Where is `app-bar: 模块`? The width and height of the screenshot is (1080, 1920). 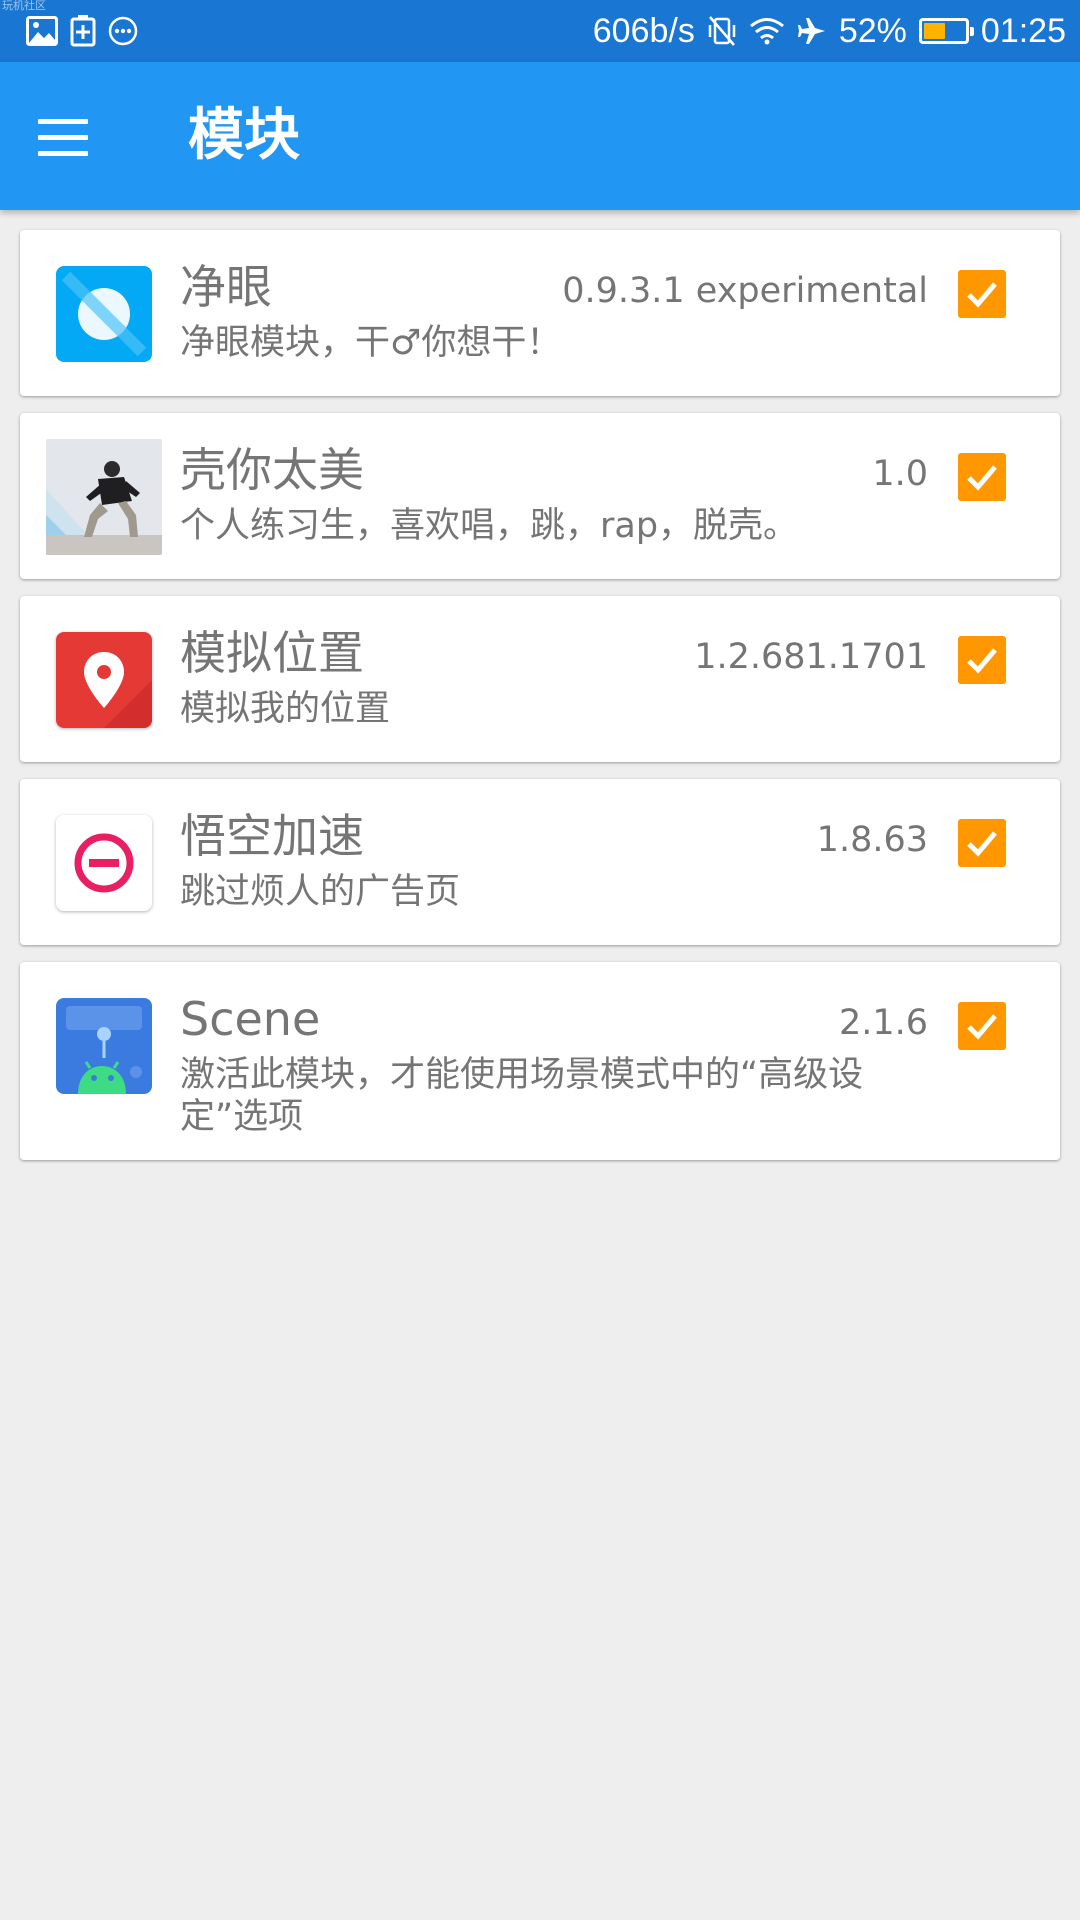 app-bar: 模块 is located at coordinates (540, 136).